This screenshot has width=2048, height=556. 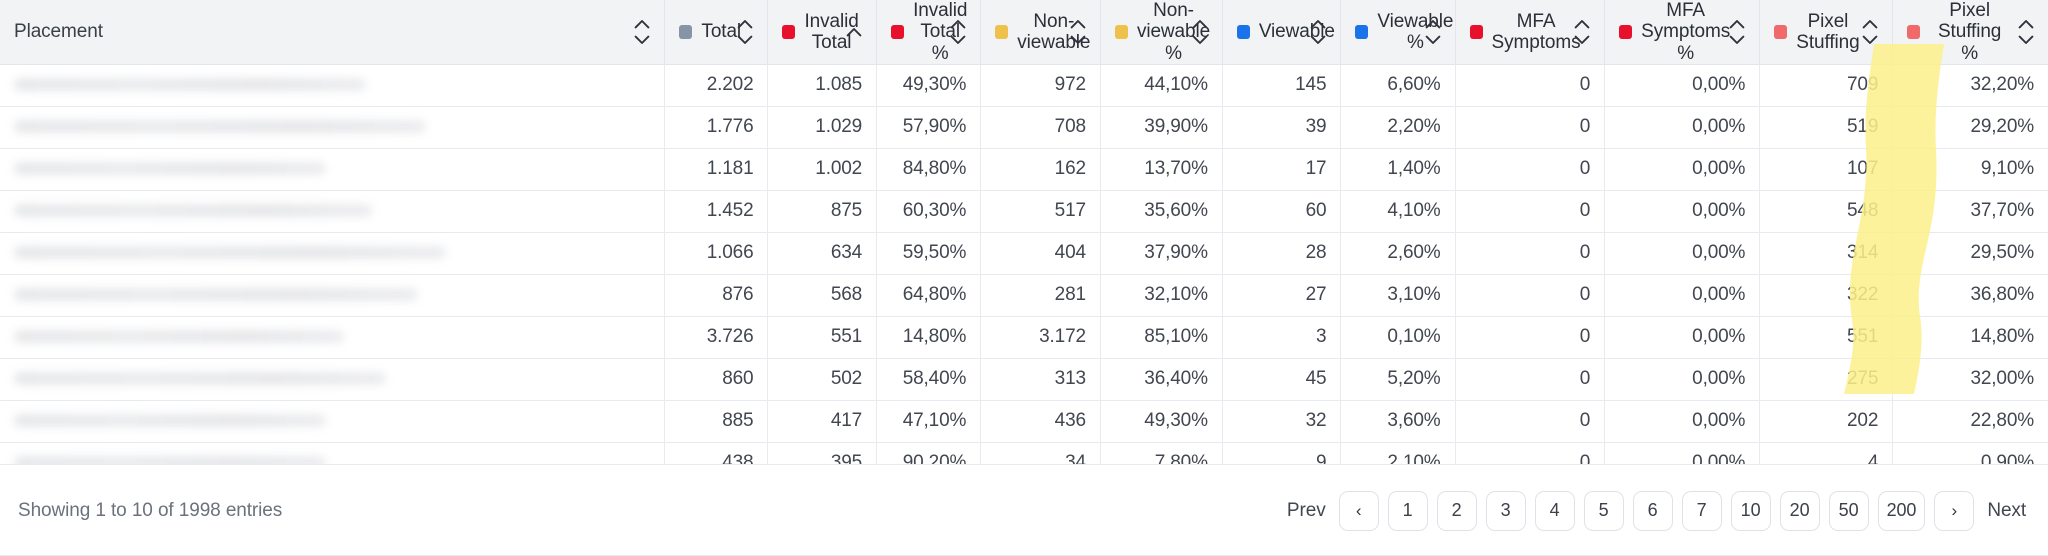 What do you see at coordinates (1282, 127) in the screenshot?
I see `cell-viewable: 39` at bounding box center [1282, 127].